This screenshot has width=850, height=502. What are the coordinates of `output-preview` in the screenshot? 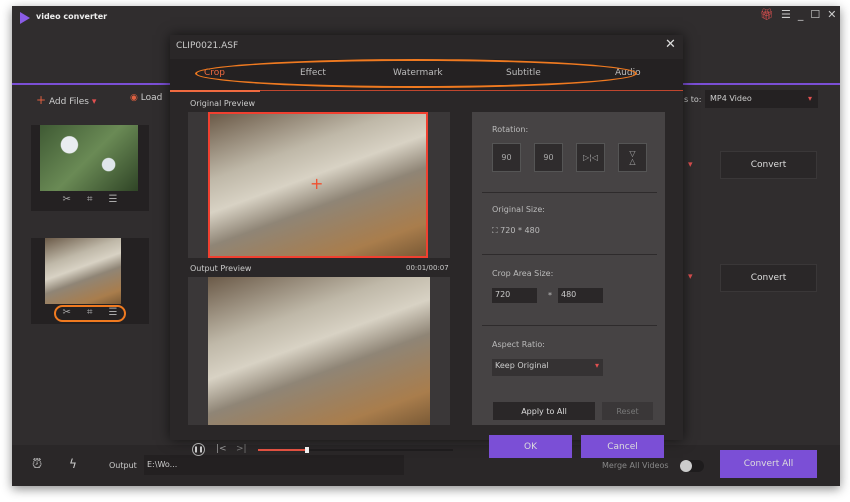 It's located at (319, 351).